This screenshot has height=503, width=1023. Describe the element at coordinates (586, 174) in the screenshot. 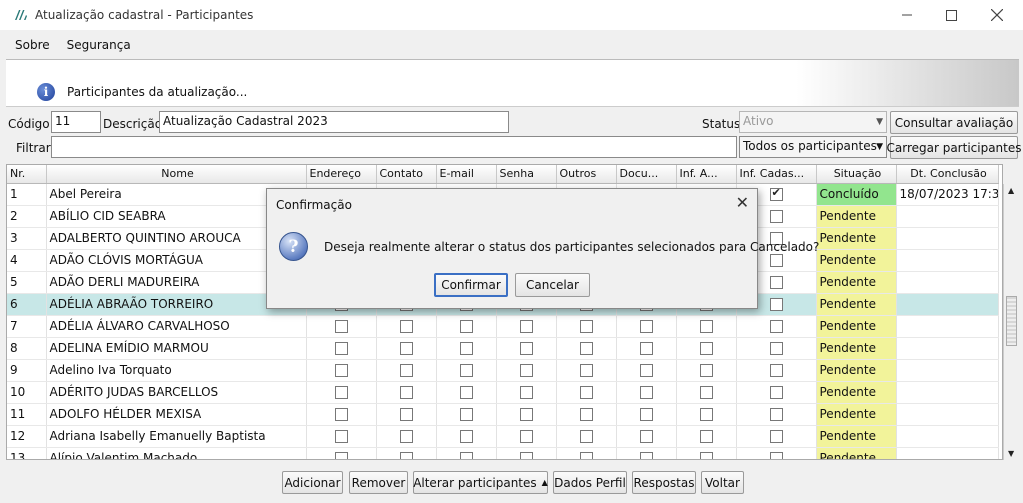

I see `col-outros: Outros` at that location.